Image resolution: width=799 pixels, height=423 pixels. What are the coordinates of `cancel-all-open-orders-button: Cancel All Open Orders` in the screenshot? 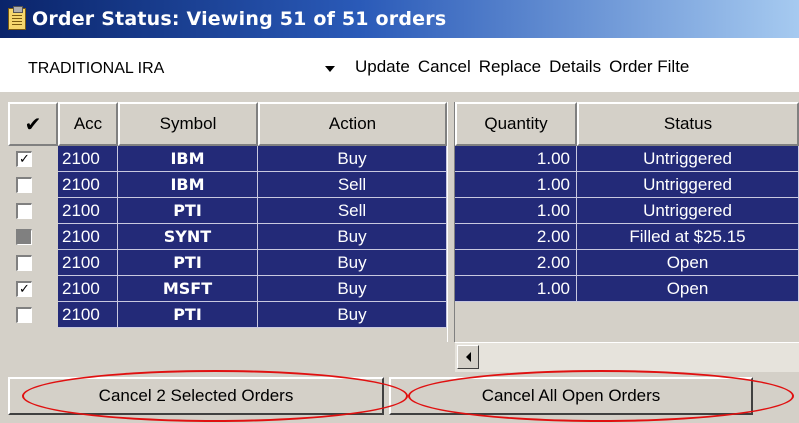 It's located at (571, 396).